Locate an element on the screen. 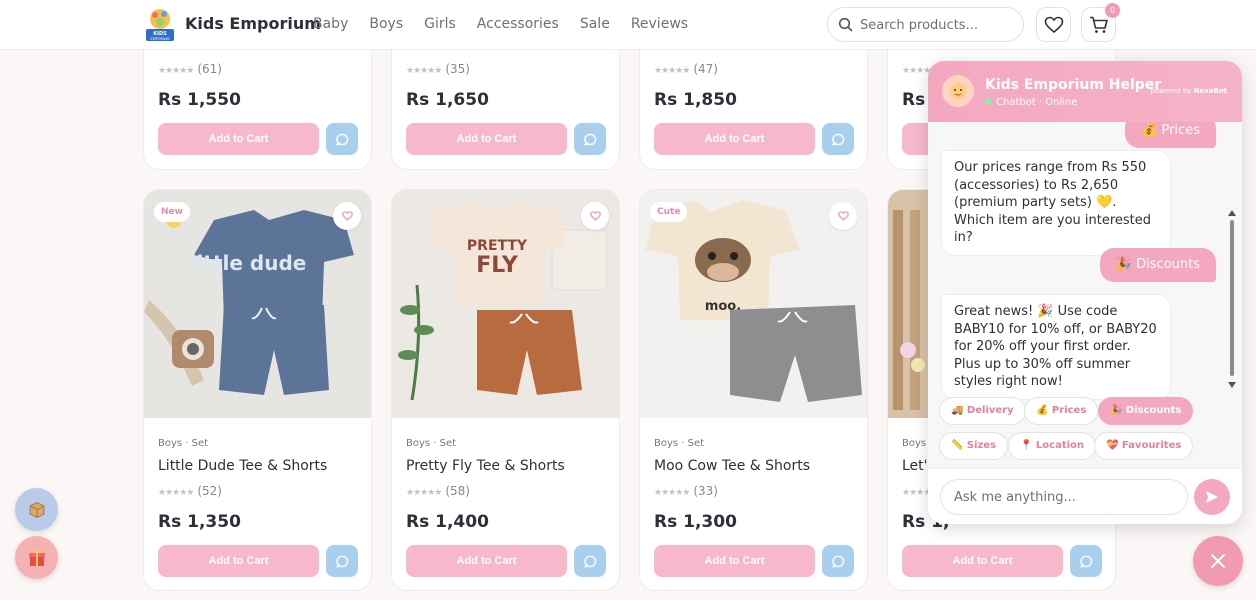  send-icon is located at coordinates (1212, 497).